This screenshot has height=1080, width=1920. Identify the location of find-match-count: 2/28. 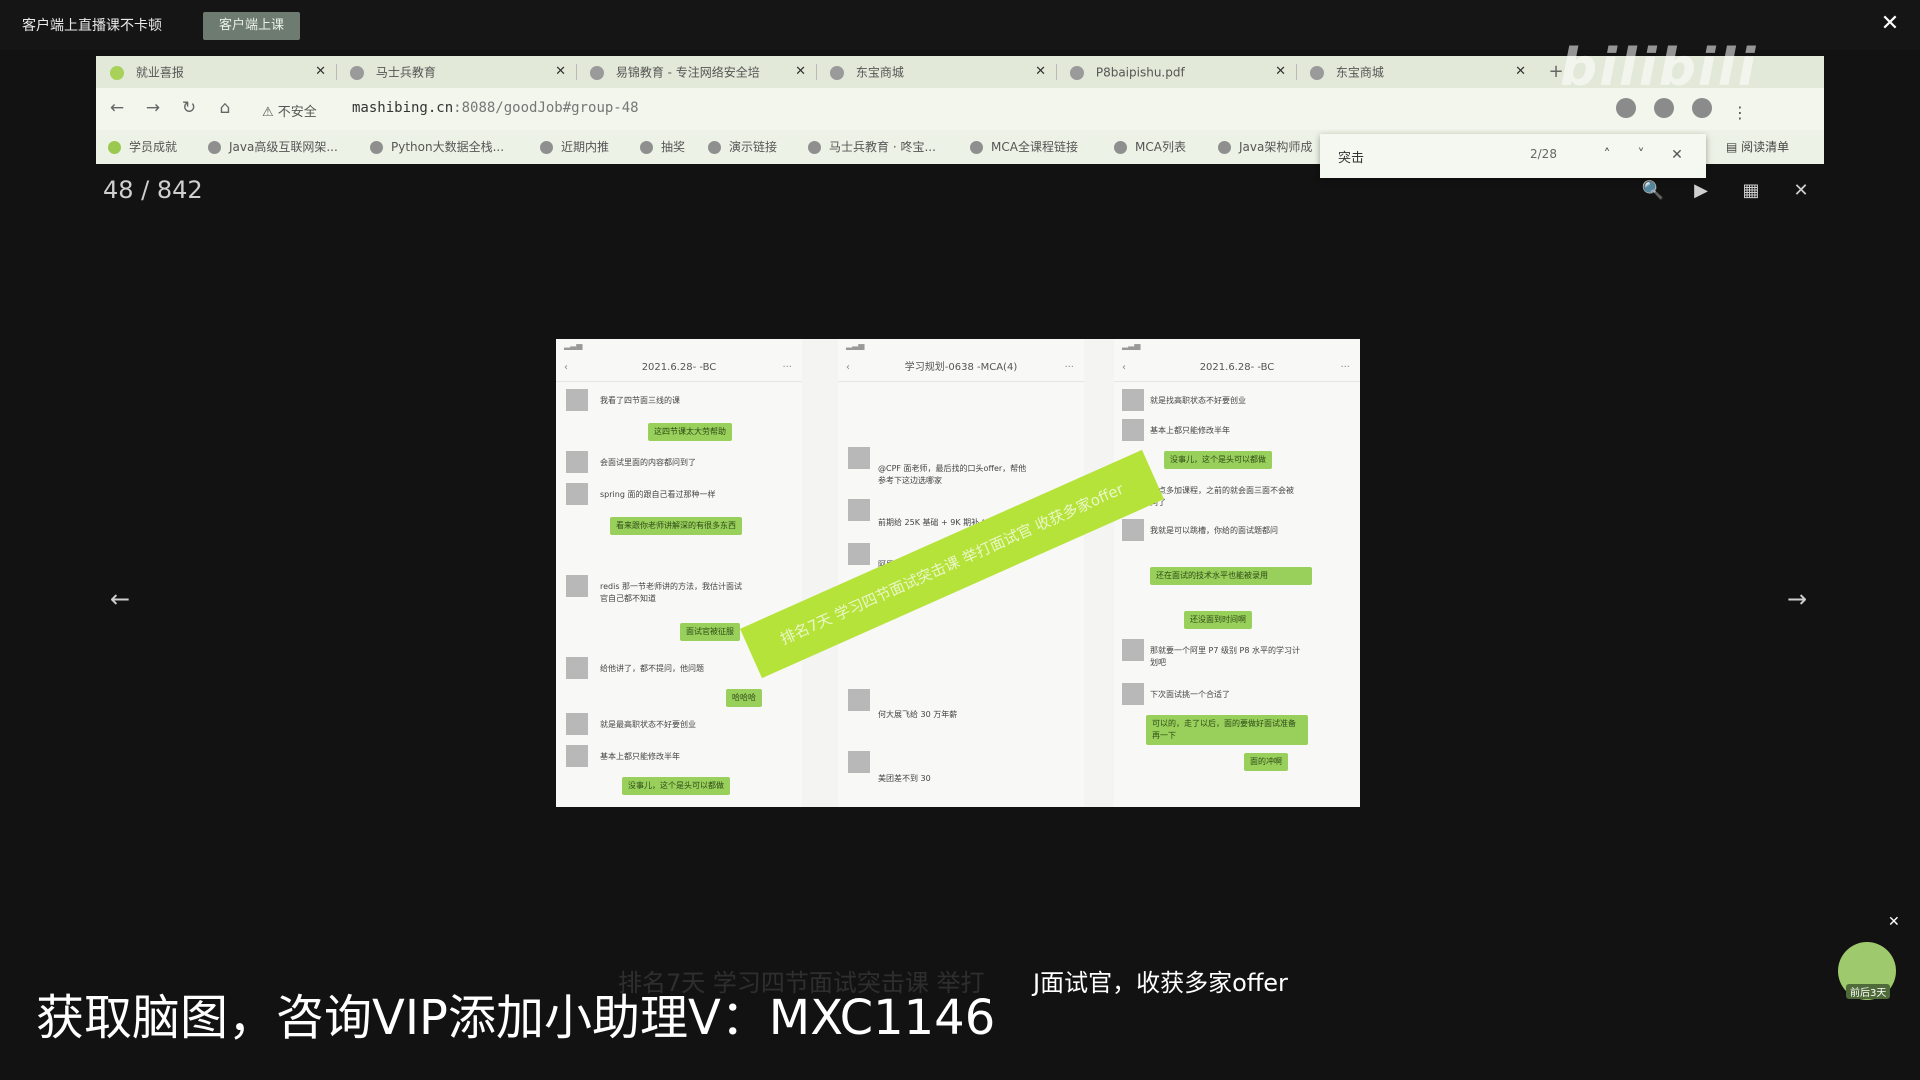
(1543, 154).